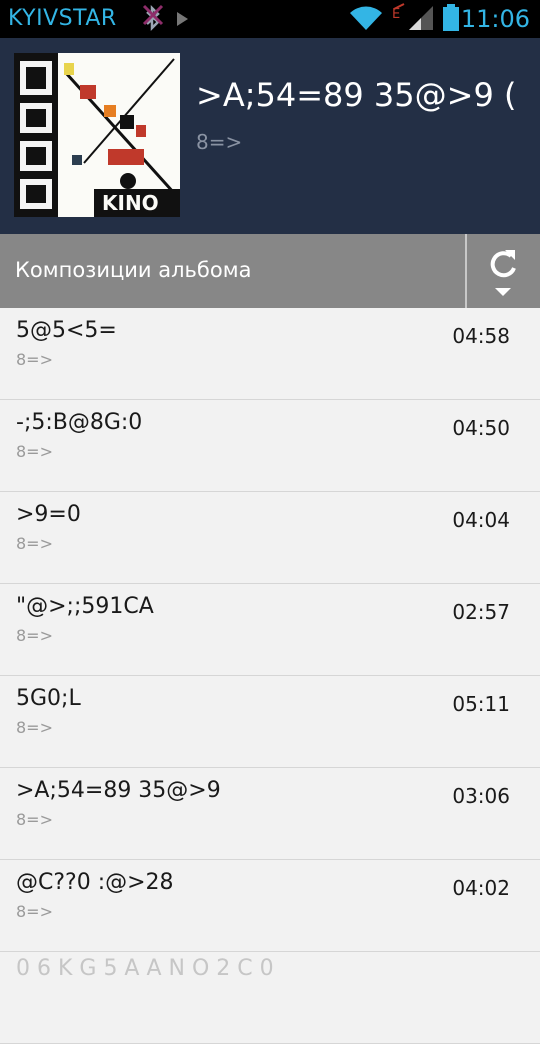 This screenshot has height=1044, width=540. What do you see at coordinates (481, 704) in the screenshot?
I see `track-duration: 05:11` at bounding box center [481, 704].